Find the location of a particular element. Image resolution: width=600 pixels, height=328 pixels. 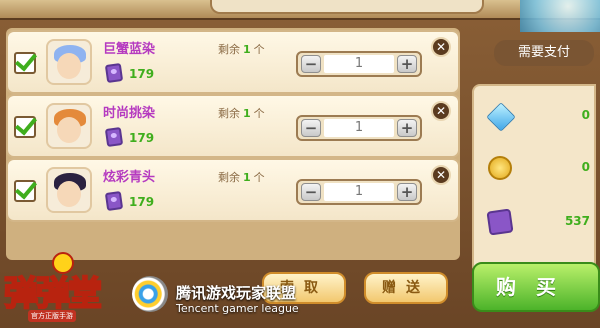

game-logo-subtitle: 官方正版手游 is located at coordinates (52, 316).